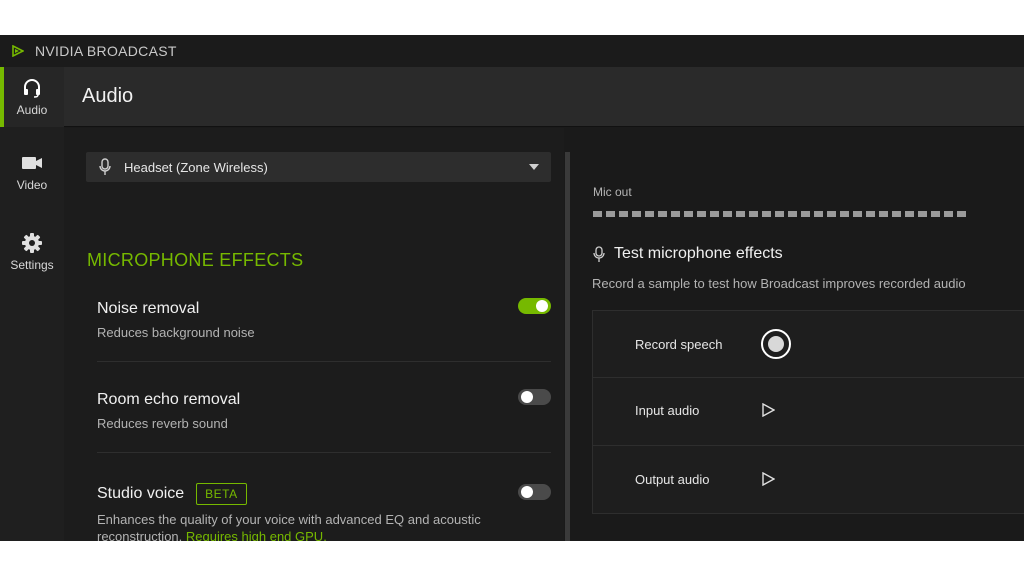  What do you see at coordinates (512, 51) in the screenshot?
I see `title-bar: NVIDIA BROADCAST` at bounding box center [512, 51].